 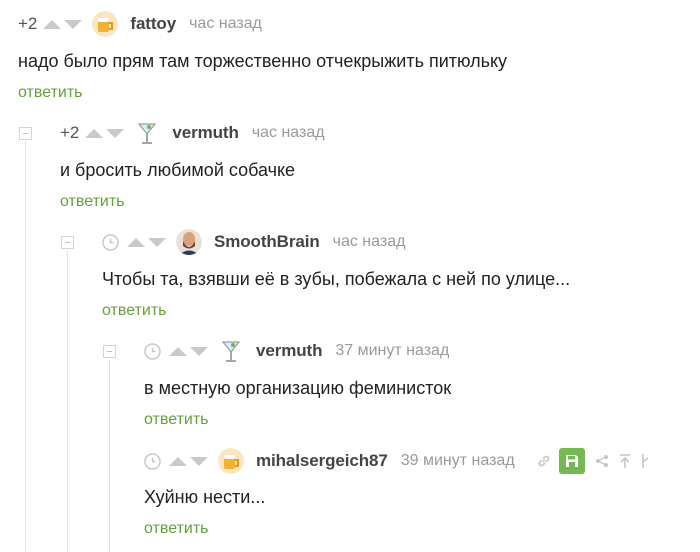 What do you see at coordinates (178, 170) in the screenshot?
I see `comment-text: и бросить любимой собачке` at bounding box center [178, 170].